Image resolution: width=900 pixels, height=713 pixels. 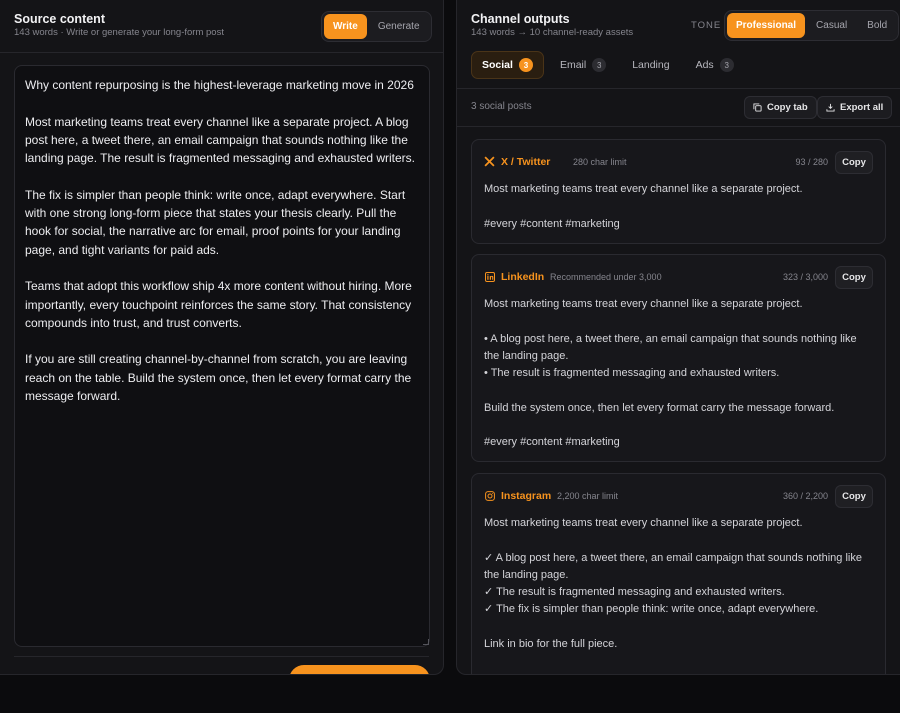 What do you see at coordinates (600, 162) in the screenshot?
I see `card-char-limit: 280 char limit` at bounding box center [600, 162].